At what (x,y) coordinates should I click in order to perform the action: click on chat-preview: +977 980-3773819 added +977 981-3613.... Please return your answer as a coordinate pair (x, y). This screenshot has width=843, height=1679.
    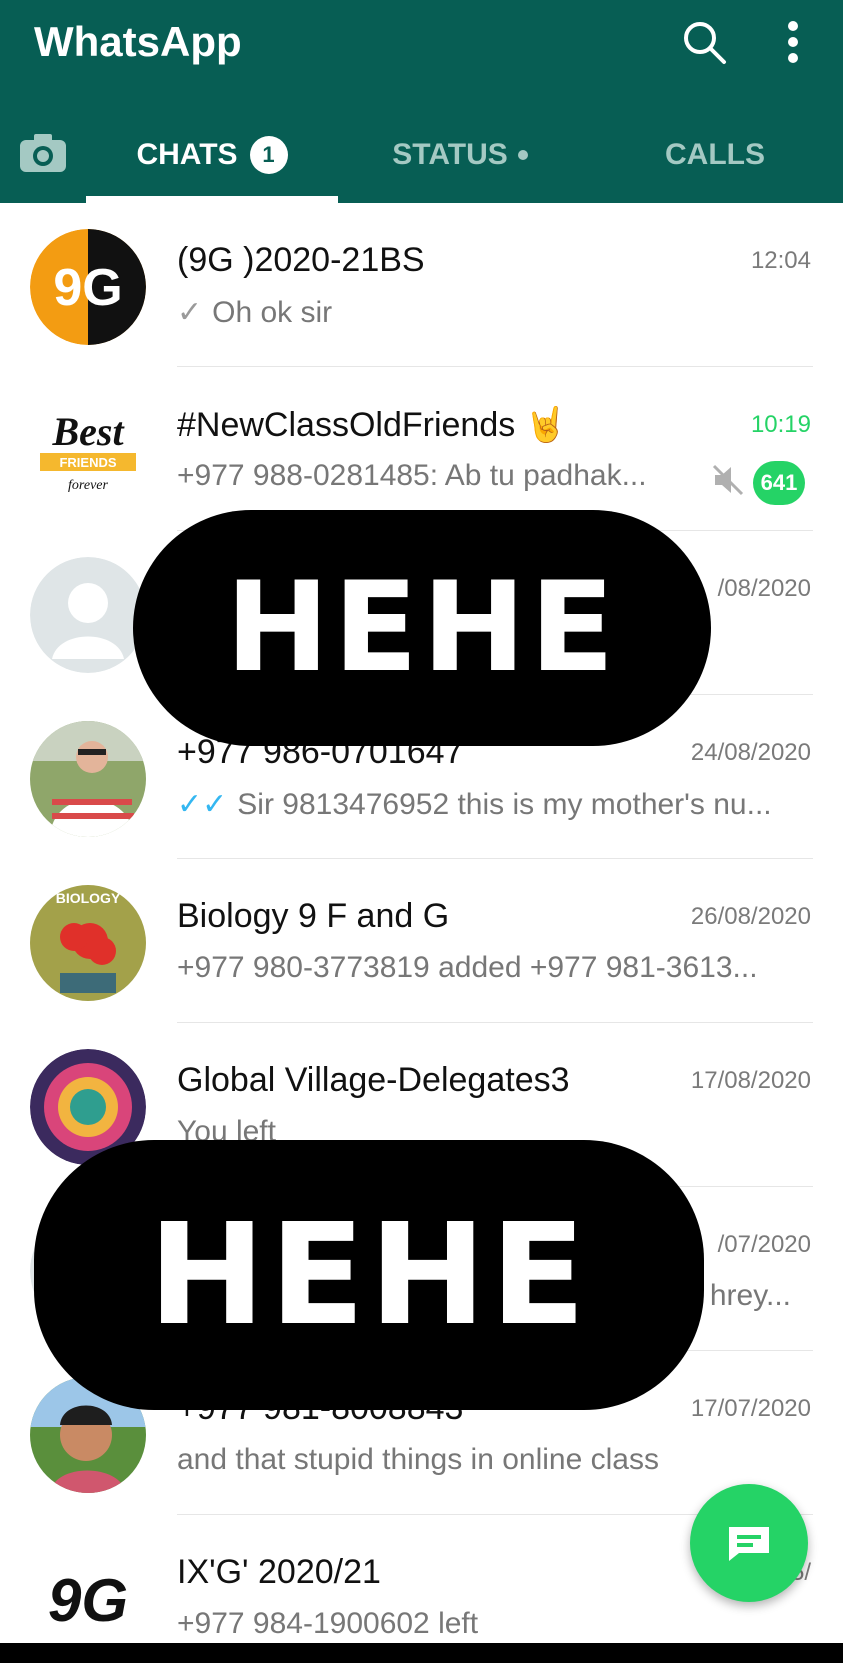
    Looking at the image, I should click on (467, 968).